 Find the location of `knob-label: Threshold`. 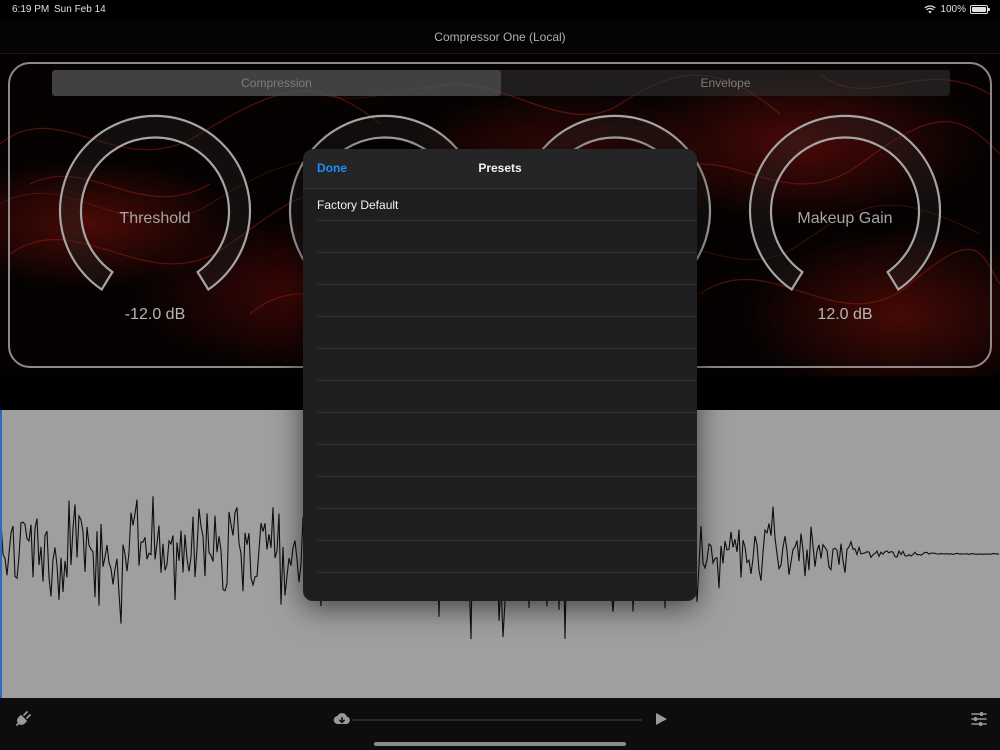

knob-label: Threshold is located at coordinates (155, 218).